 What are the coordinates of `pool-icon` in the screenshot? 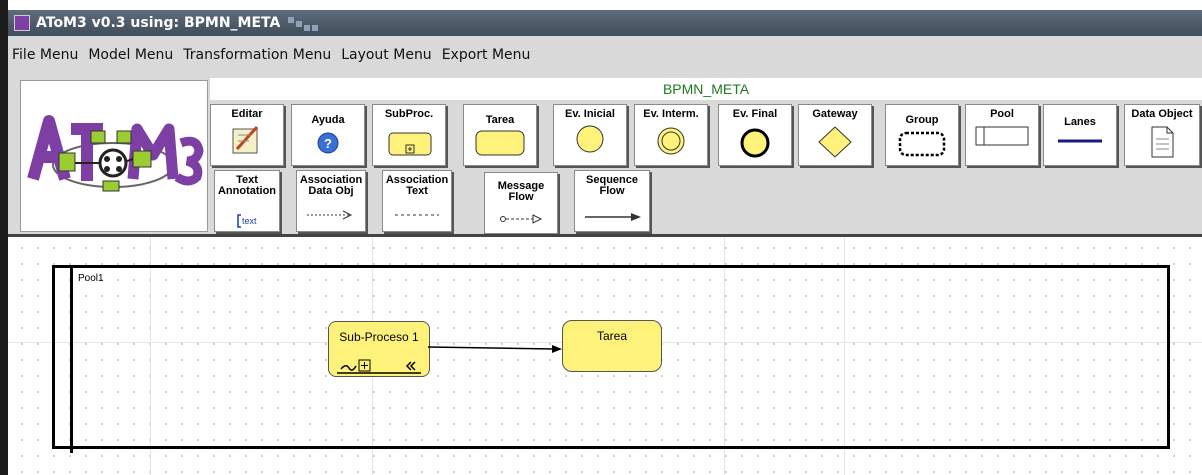 It's located at (1002, 136).